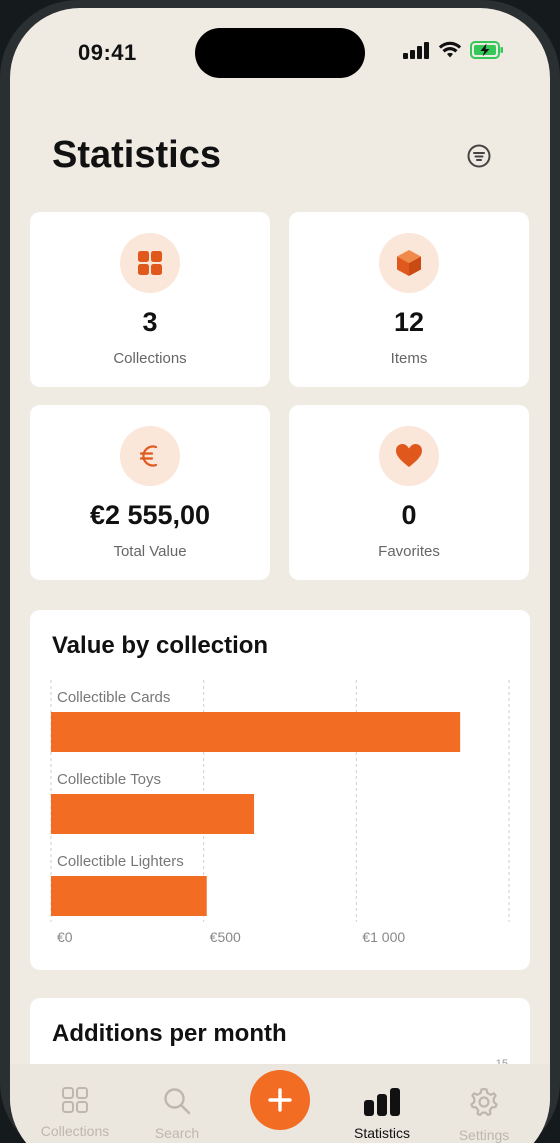 The width and height of the screenshot is (560, 1143). What do you see at coordinates (113, 697) in the screenshot?
I see `bar-category-label: Collectible Cards` at bounding box center [113, 697].